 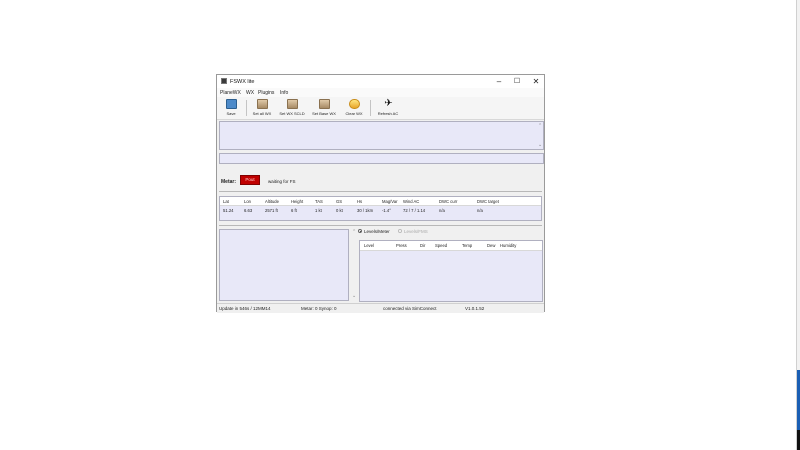 What do you see at coordinates (451, 271) in the screenshot?
I see `levels-table: Level Press Dir Speed Temp Dew Humidity` at bounding box center [451, 271].